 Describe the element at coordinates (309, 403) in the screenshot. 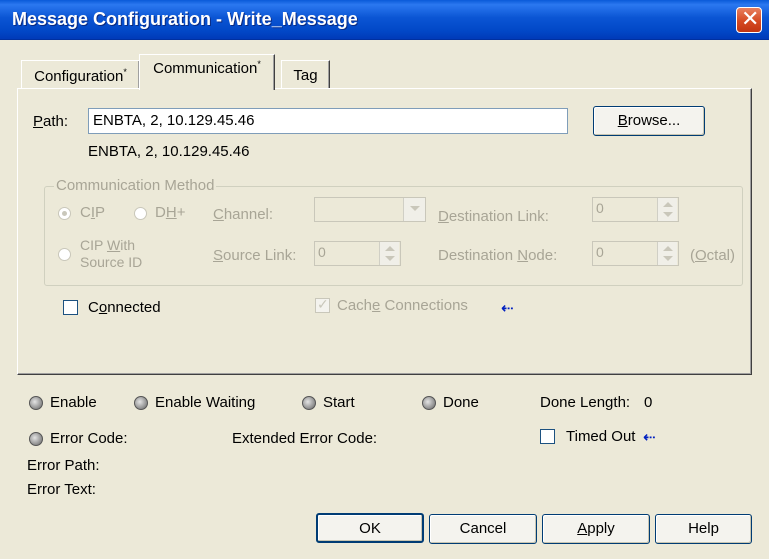

I see `start-indicator-icon` at that location.